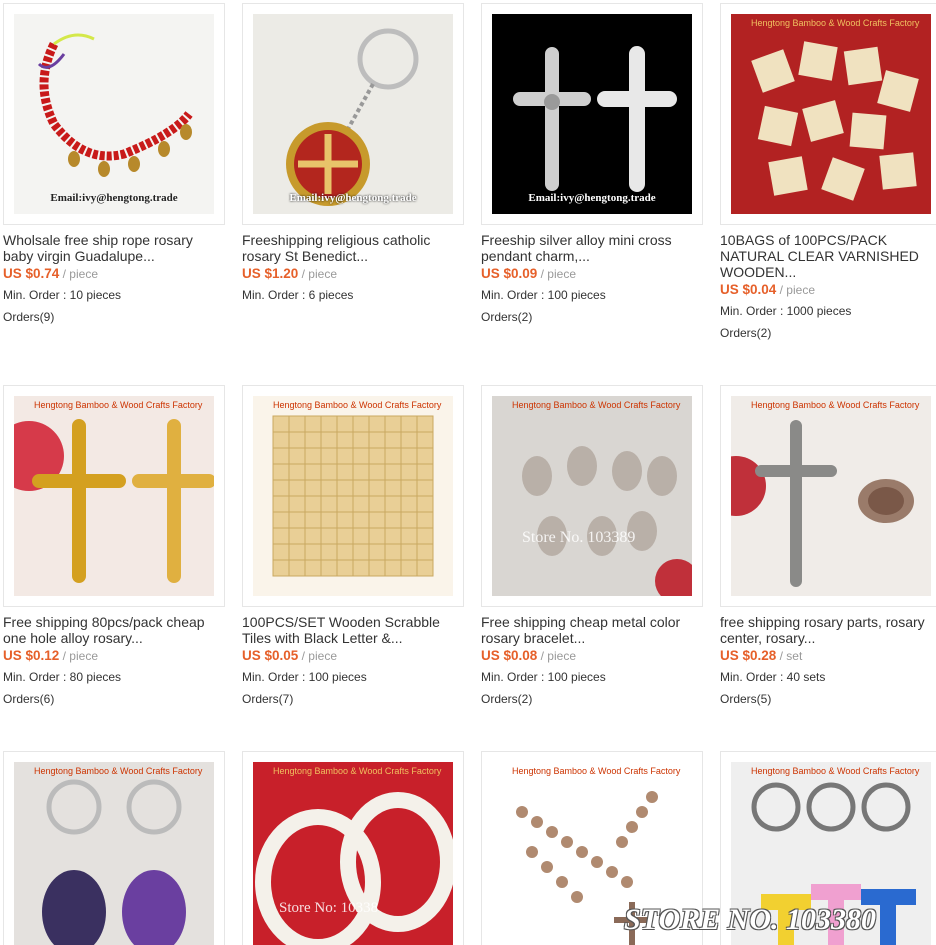 This screenshot has height=945, width=936. Describe the element at coordinates (114, 501) in the screenshot. I see `gold-cross-image` at that location.